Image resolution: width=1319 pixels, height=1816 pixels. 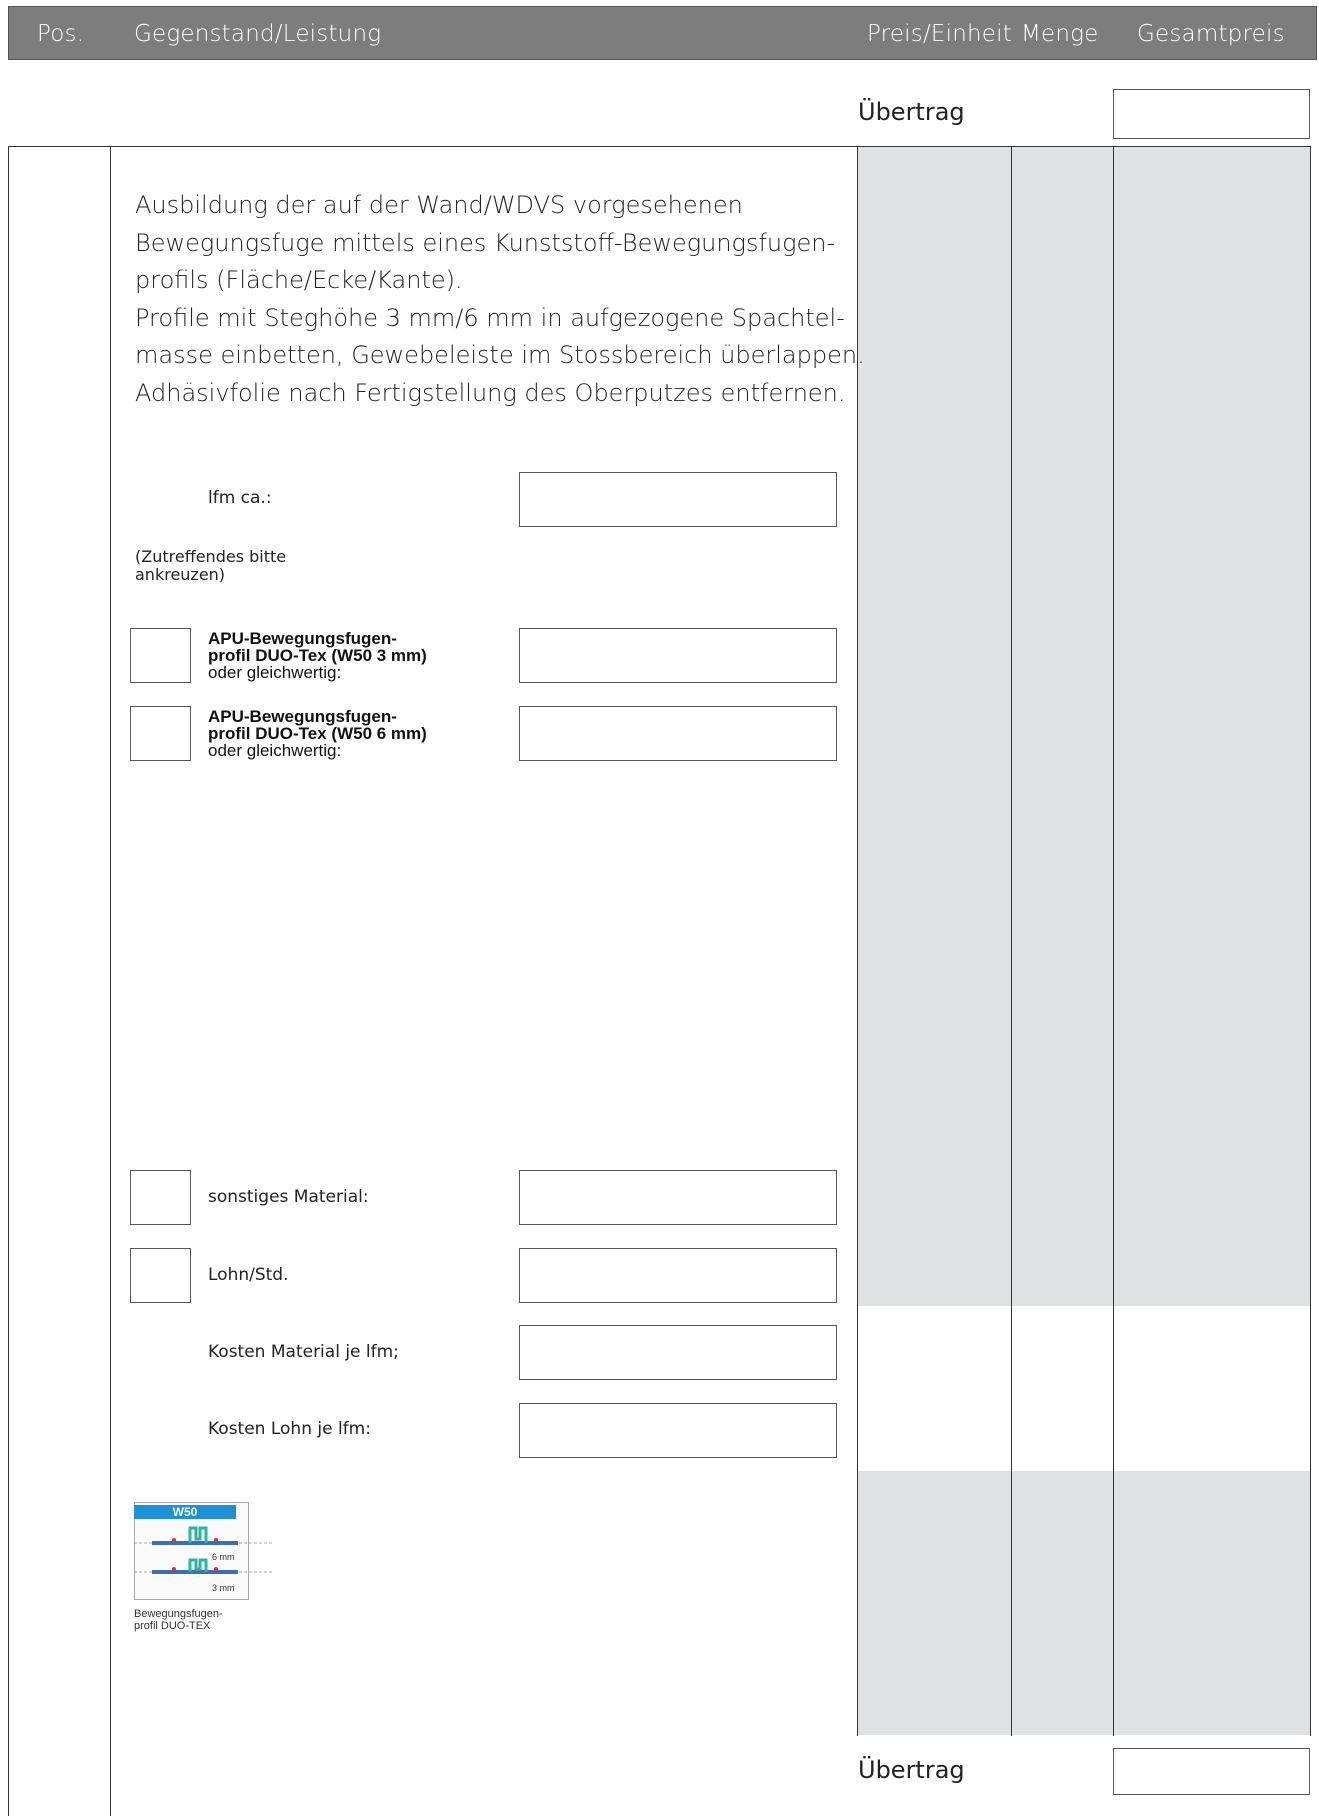 I want to click on wage-label: Lohn/Std., so click(x=248, y=1275).